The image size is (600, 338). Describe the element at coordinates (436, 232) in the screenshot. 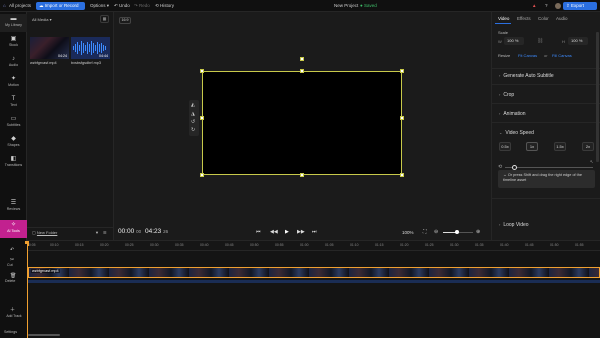

I see `zoom-out-icon: ⊖` at that location.